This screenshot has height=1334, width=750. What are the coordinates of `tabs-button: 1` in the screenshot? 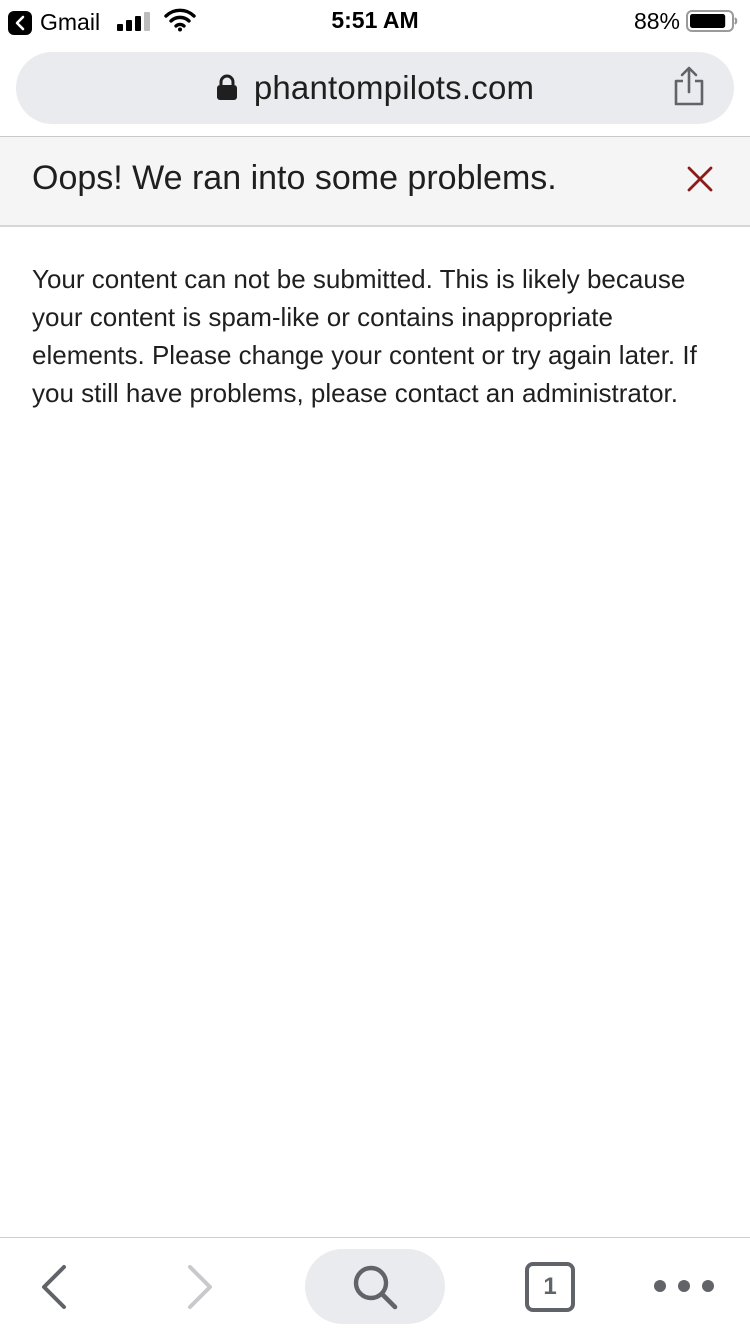 It's located at (550, 1287).